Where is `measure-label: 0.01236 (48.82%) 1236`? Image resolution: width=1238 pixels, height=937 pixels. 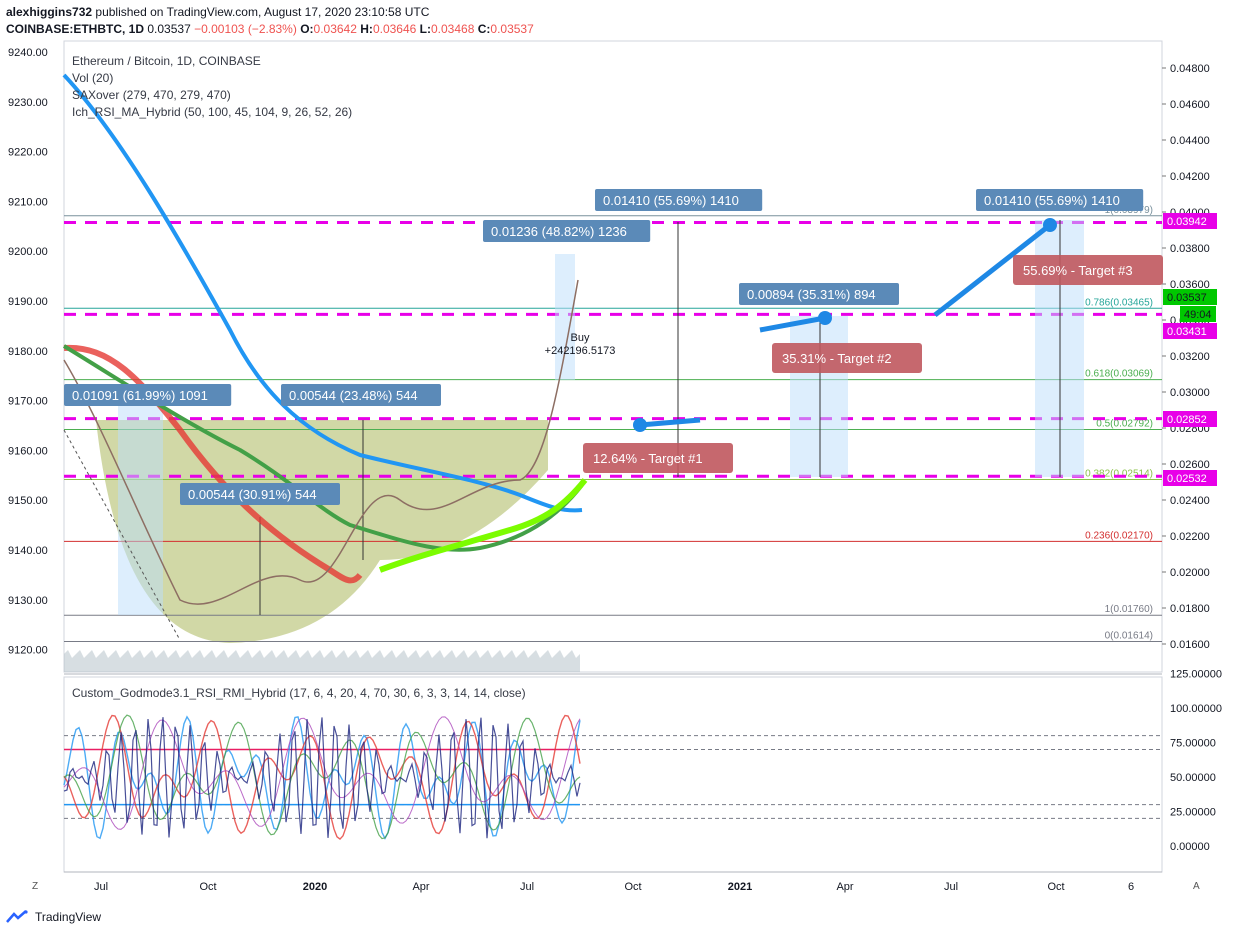
measure-label: 0.01236 (48.82%) 1236 is located at coordinates (559, 231).